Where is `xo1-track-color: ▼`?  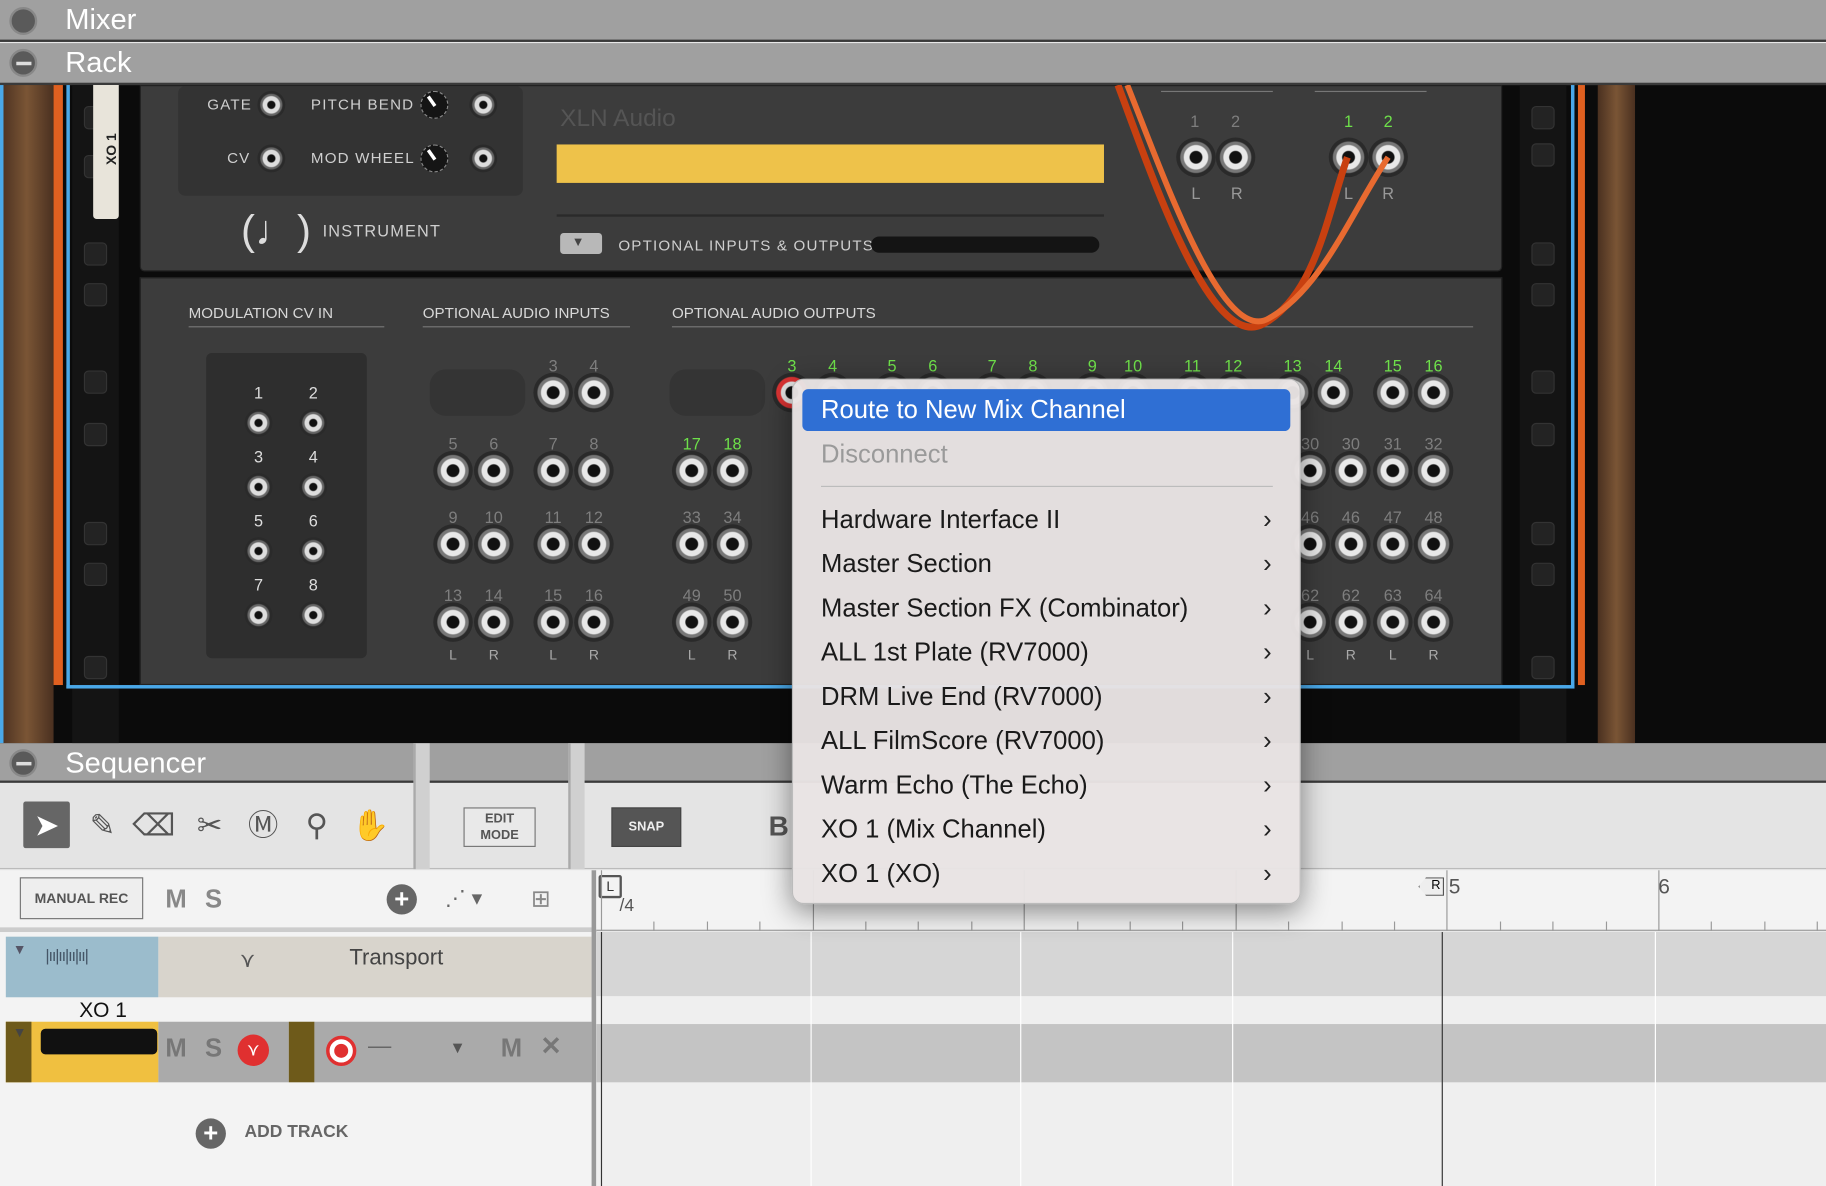
xo1-track-color: ▼ is located at coordinates (82, 1052).